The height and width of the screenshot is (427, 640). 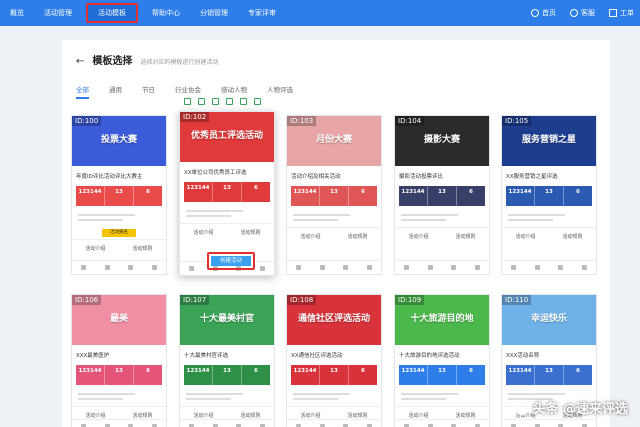 I want to click on home-icon, so click(x=84, y=267).